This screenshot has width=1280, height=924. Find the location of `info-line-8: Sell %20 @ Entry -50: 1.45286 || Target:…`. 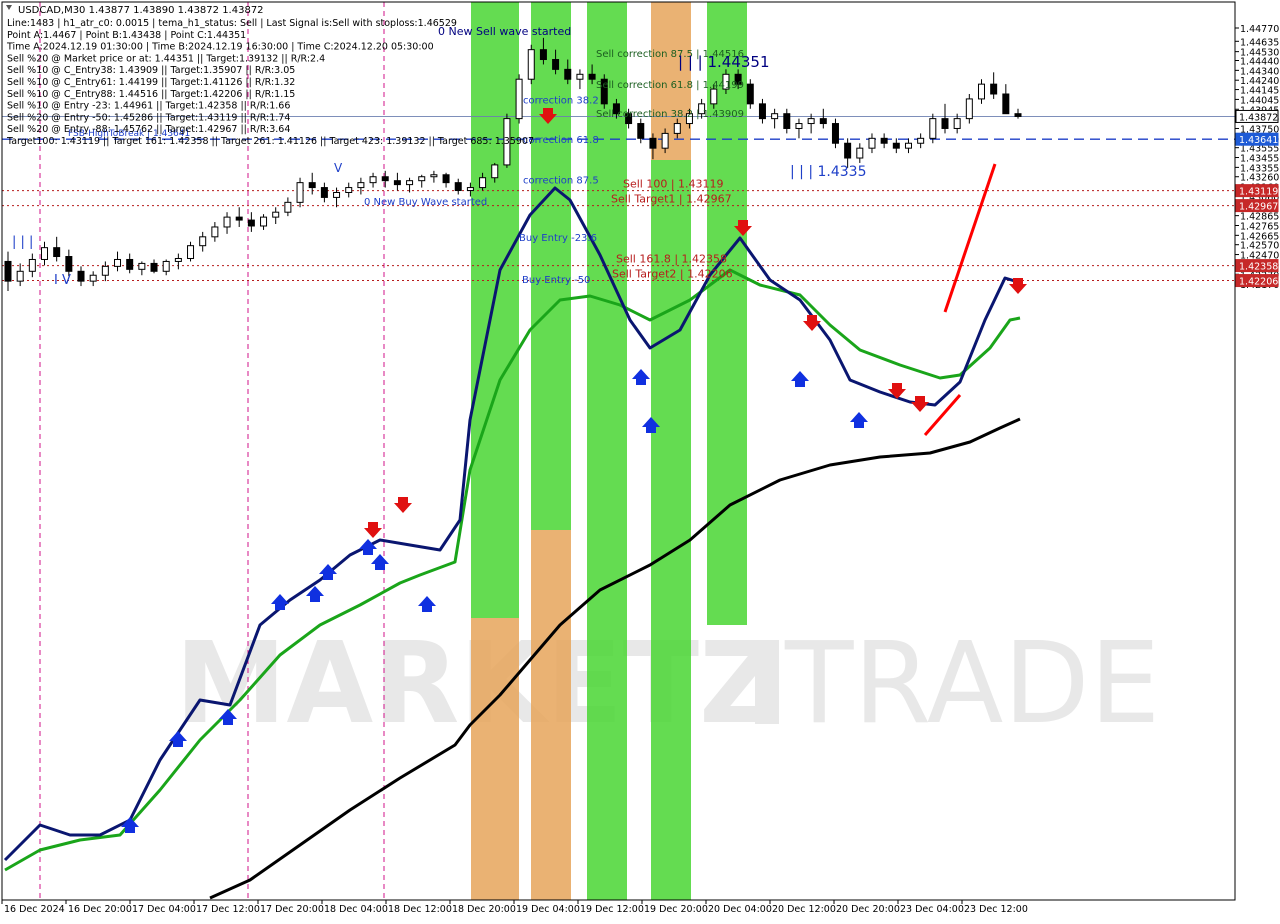

info-line-8: Sell %20 @ Entry -50: 1.45286 || Target:… is located at coordinates (148, 117).